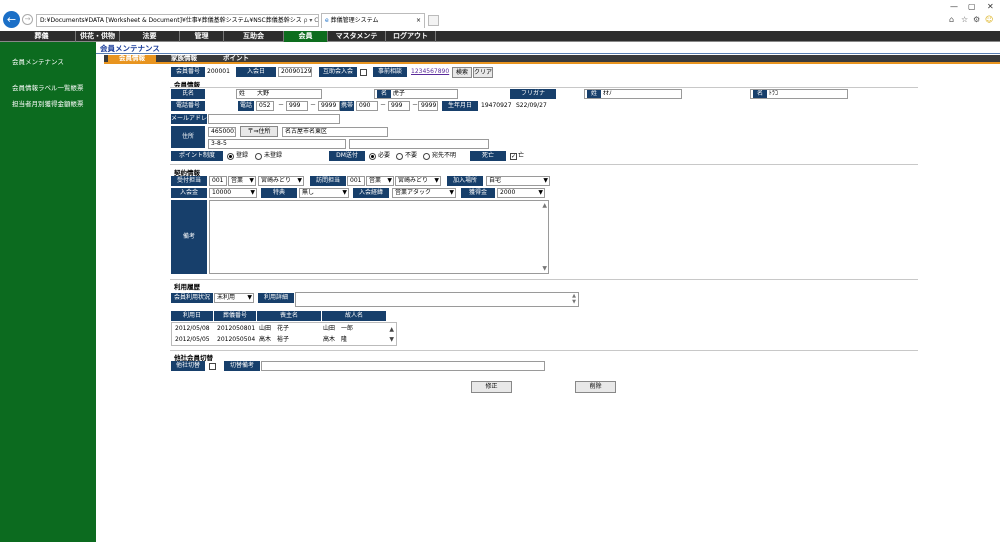 This screenshot has height=542, width=1000. What do you see at coordinates (218, 71) in the screenshot?
I see `member-no-value: 200001` at bounding box center [218, 71].